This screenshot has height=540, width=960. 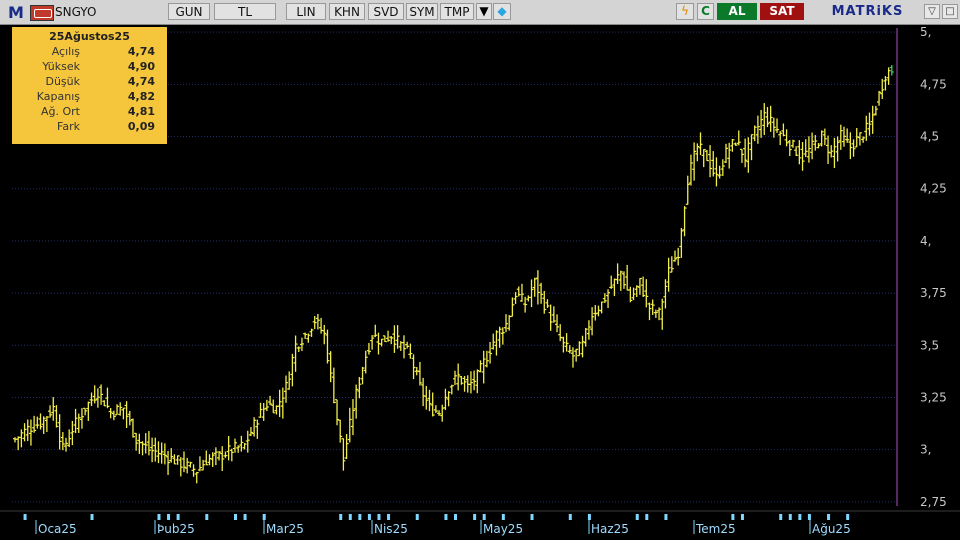 I want to click on info-row-change: Fark 0,09, so click(x=89, y=126).